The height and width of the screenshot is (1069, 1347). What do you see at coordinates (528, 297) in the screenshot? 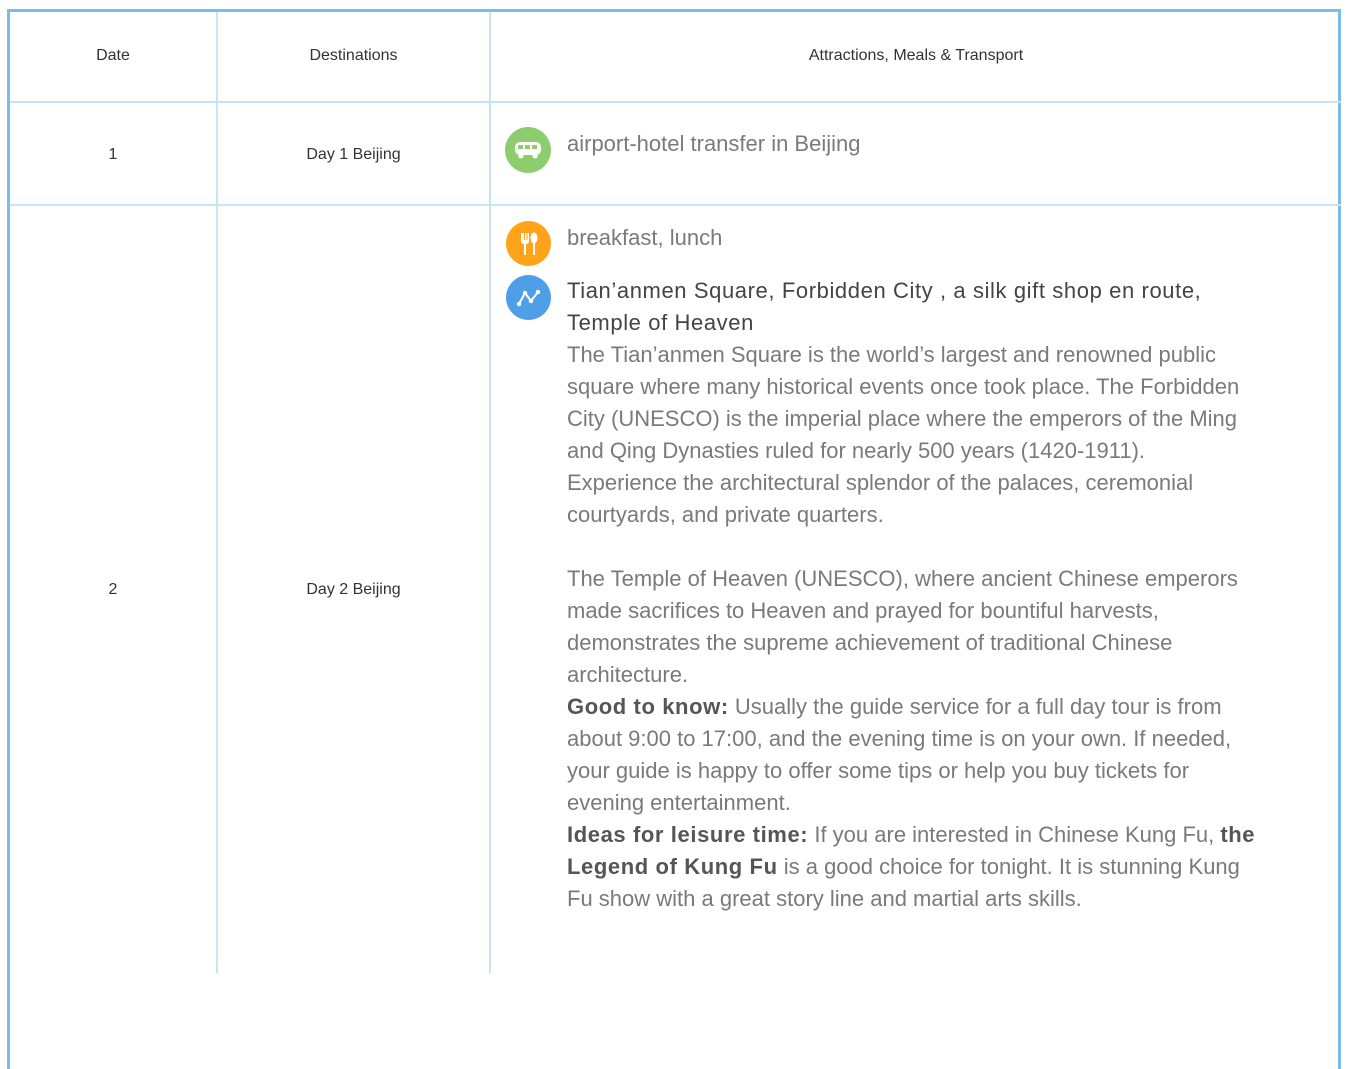
I see `route-icon` at bounding box center [528, 297].